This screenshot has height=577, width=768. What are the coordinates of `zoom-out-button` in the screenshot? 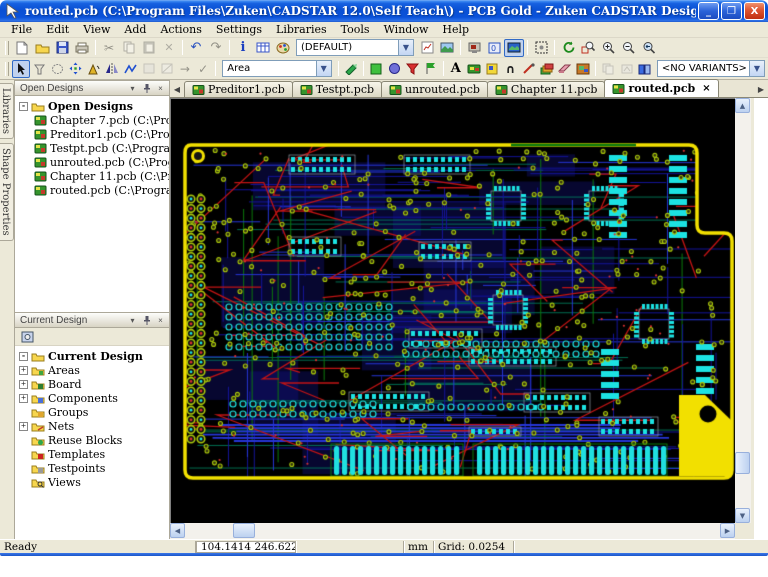 It's located at (628, 48).